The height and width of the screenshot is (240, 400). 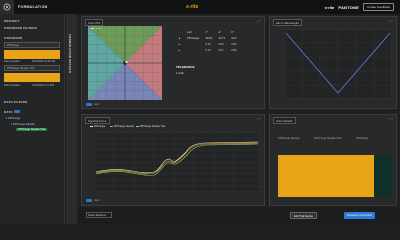 What do you see at coordinates (259, 119) in the screenshot?
I see `spectral-controls-icon: ⤢ ⋮` at bounding box center [259, 119].